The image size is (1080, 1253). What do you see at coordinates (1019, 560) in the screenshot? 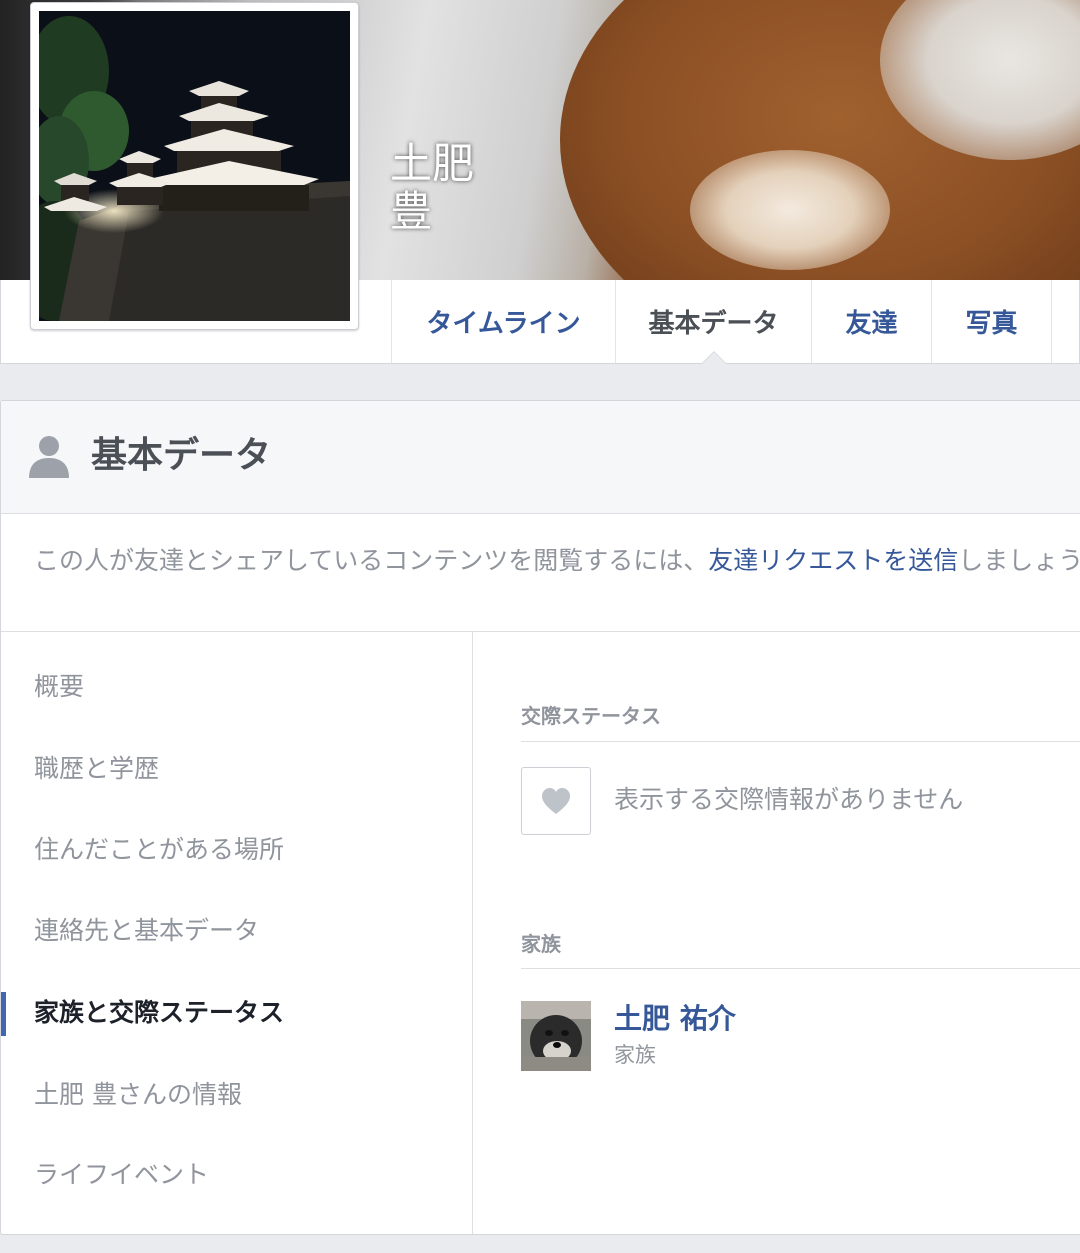
I see `notice-suffix: しましょう。` at bounding box center [1019, 560].